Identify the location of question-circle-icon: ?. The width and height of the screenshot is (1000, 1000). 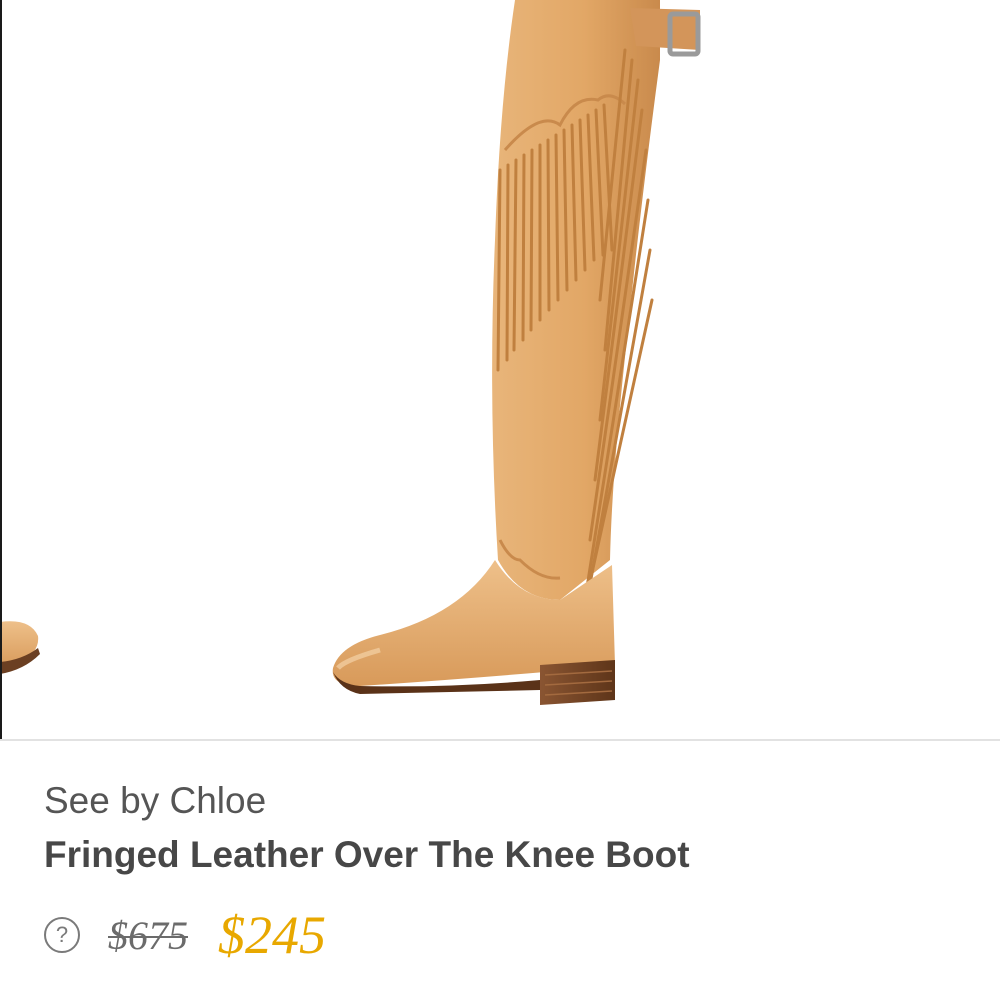
(62, 935).